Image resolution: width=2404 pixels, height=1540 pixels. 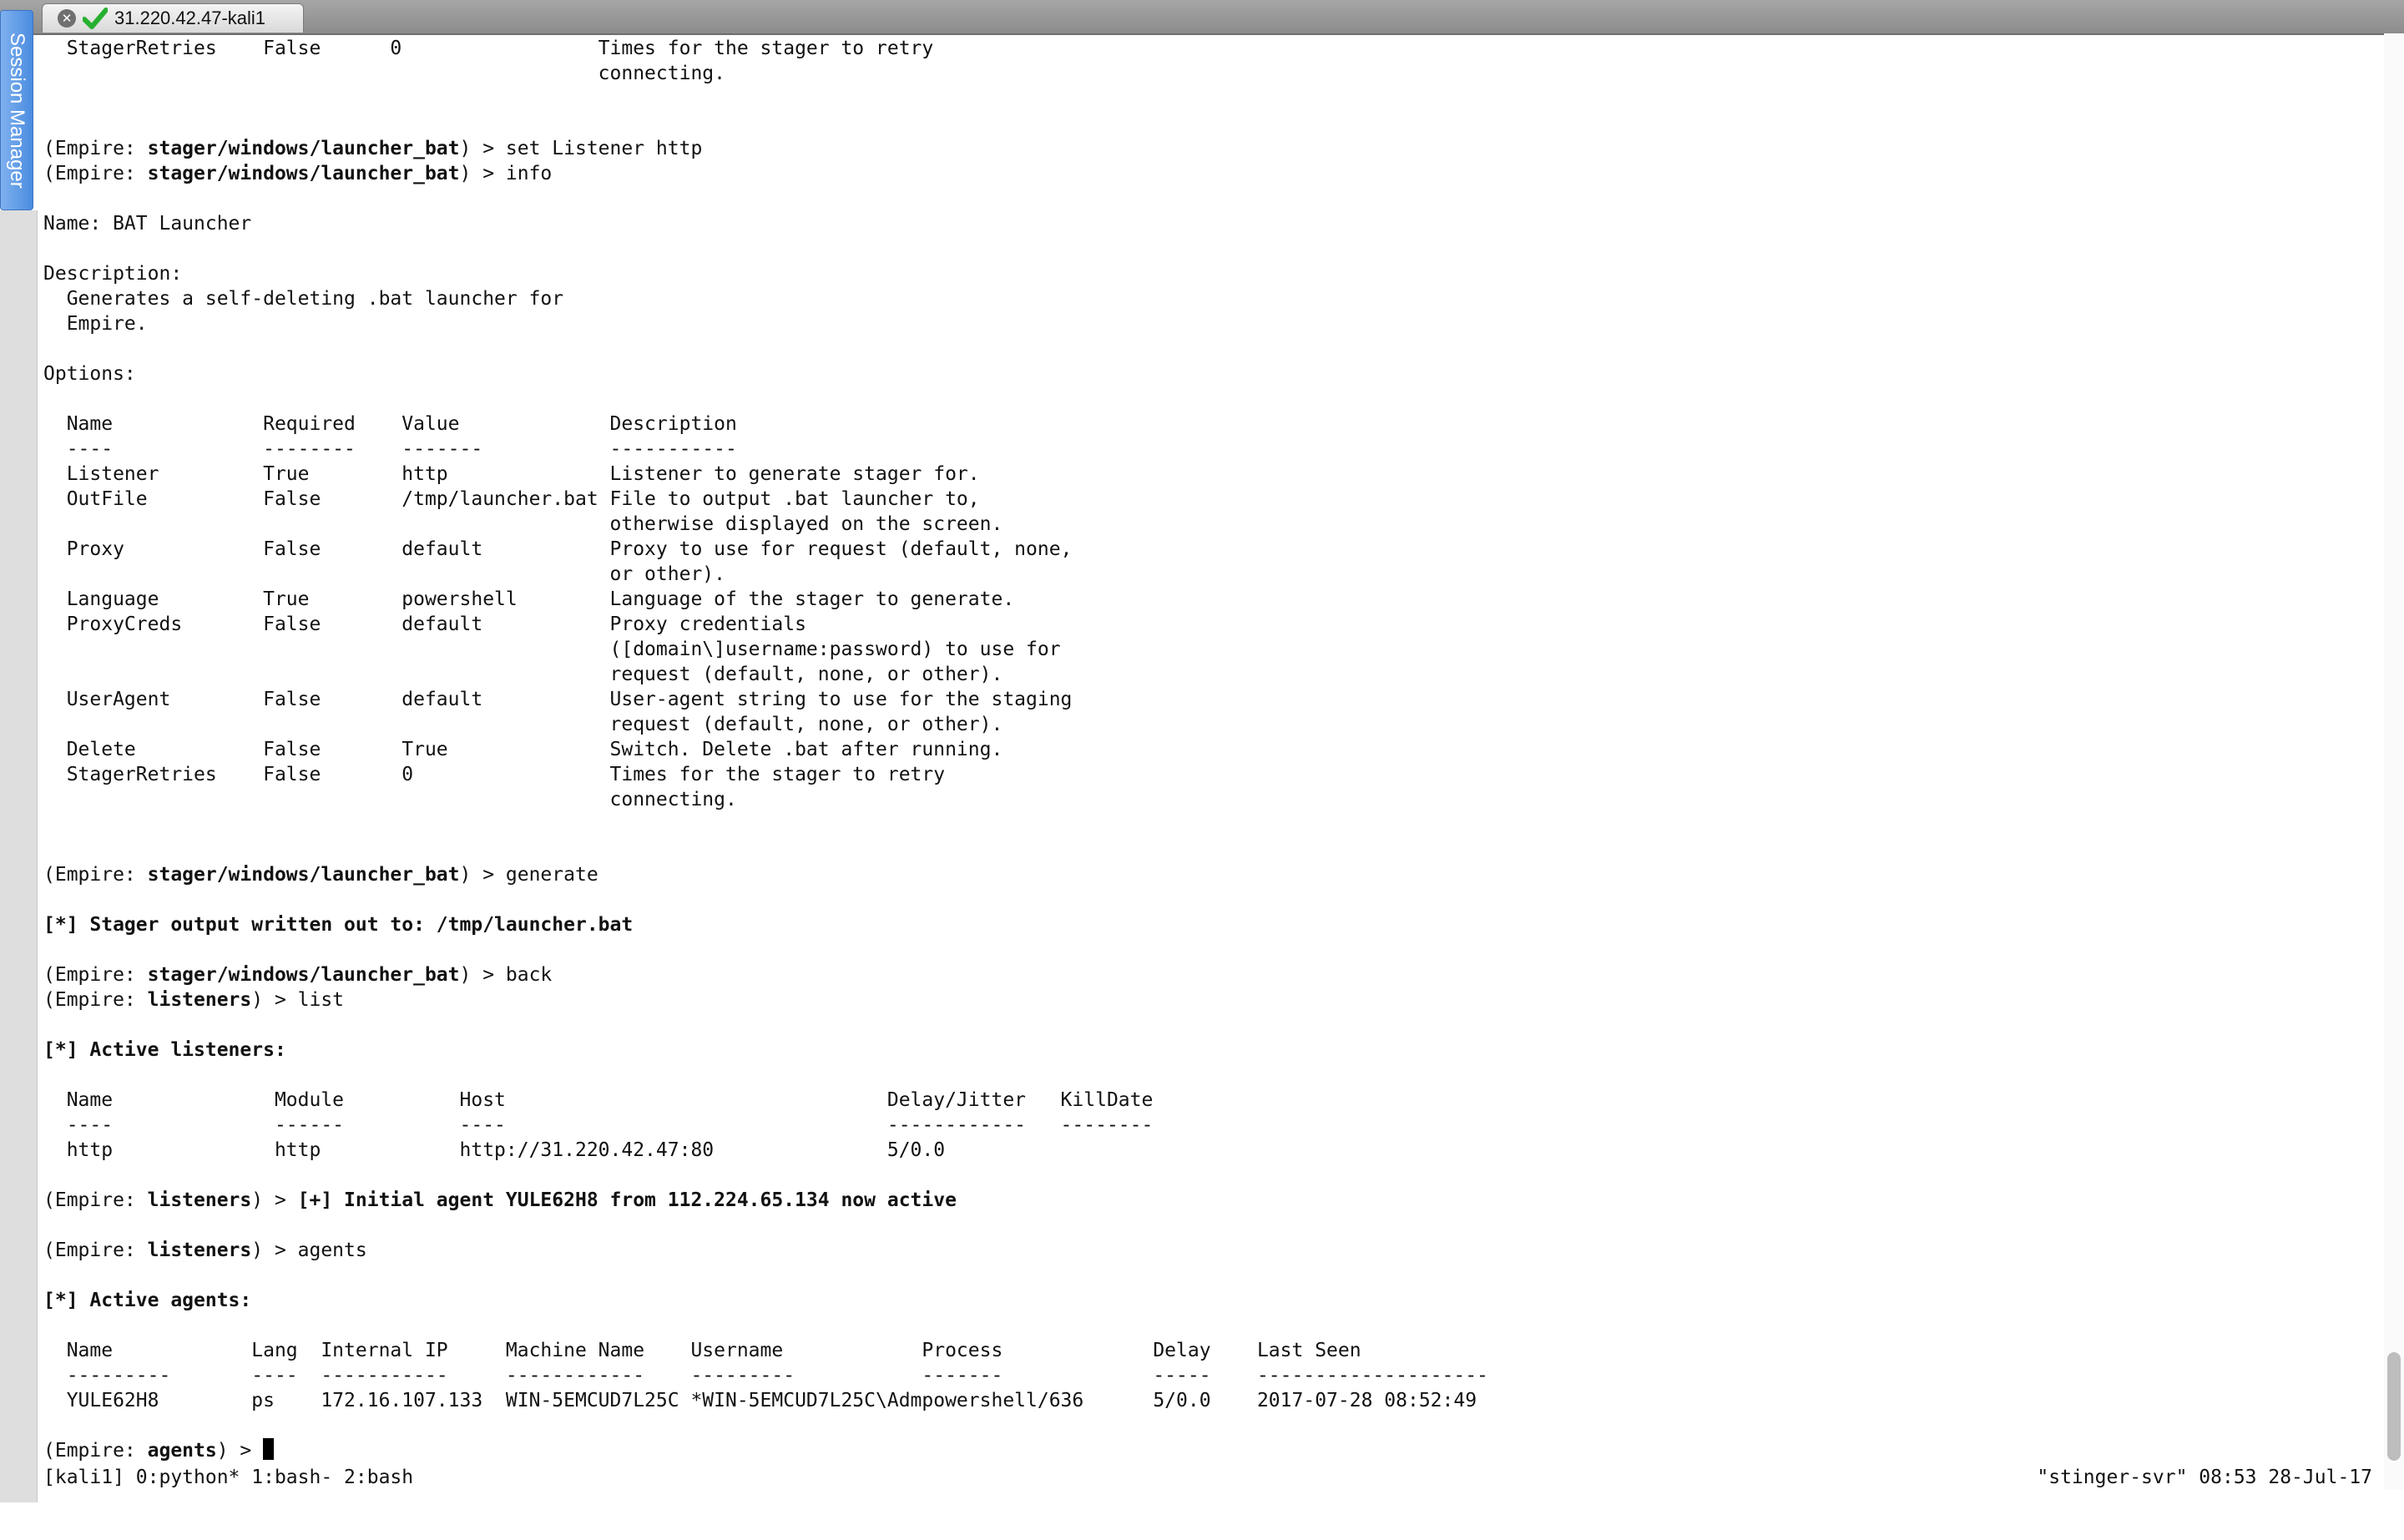 What do you see at coordinates (164, 1050) in the screenshot?
I see `terminal-text-bold: [*] Active listeners:` at bounding box center [164, 1050].